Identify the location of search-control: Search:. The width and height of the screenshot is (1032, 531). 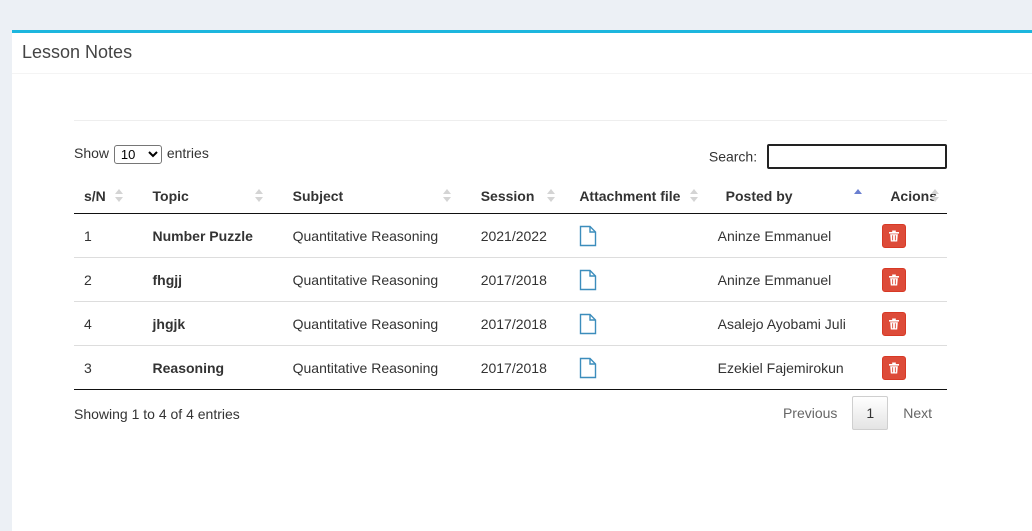
(828, 156).